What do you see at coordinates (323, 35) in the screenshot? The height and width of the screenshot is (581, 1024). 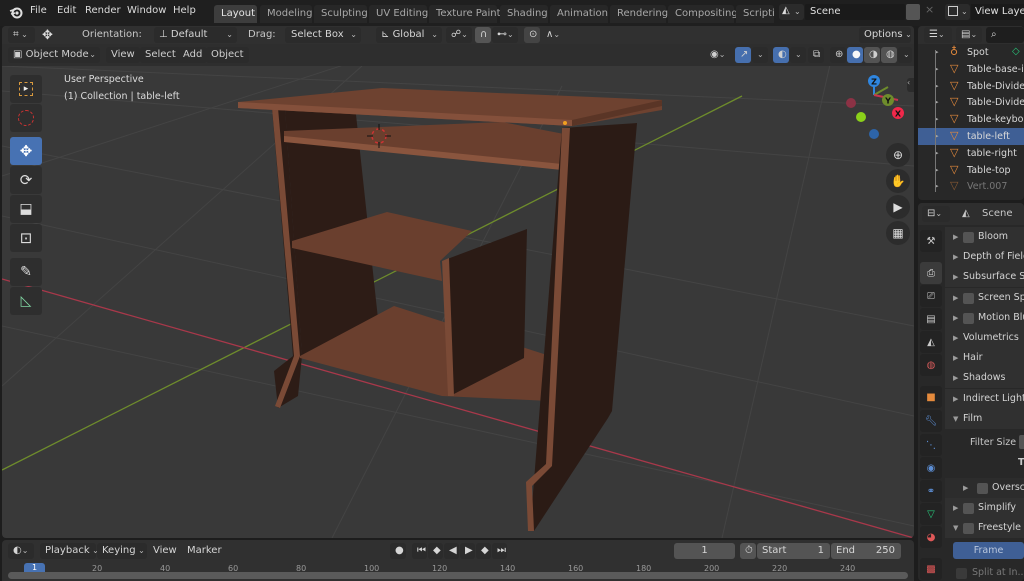 I see `drag-dropdown: Select Box ⌄` at bounding box center [323, 35].